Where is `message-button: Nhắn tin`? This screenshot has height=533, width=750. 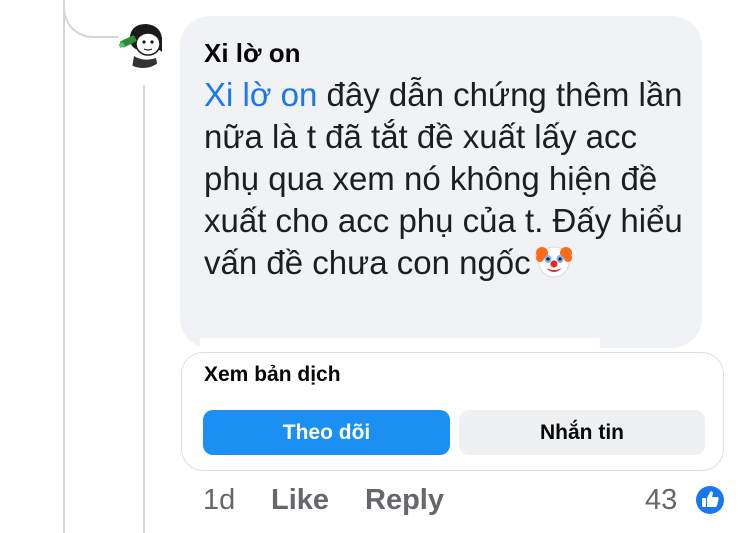
message-button: Nhắn tin is located at coordinates (582, 432).